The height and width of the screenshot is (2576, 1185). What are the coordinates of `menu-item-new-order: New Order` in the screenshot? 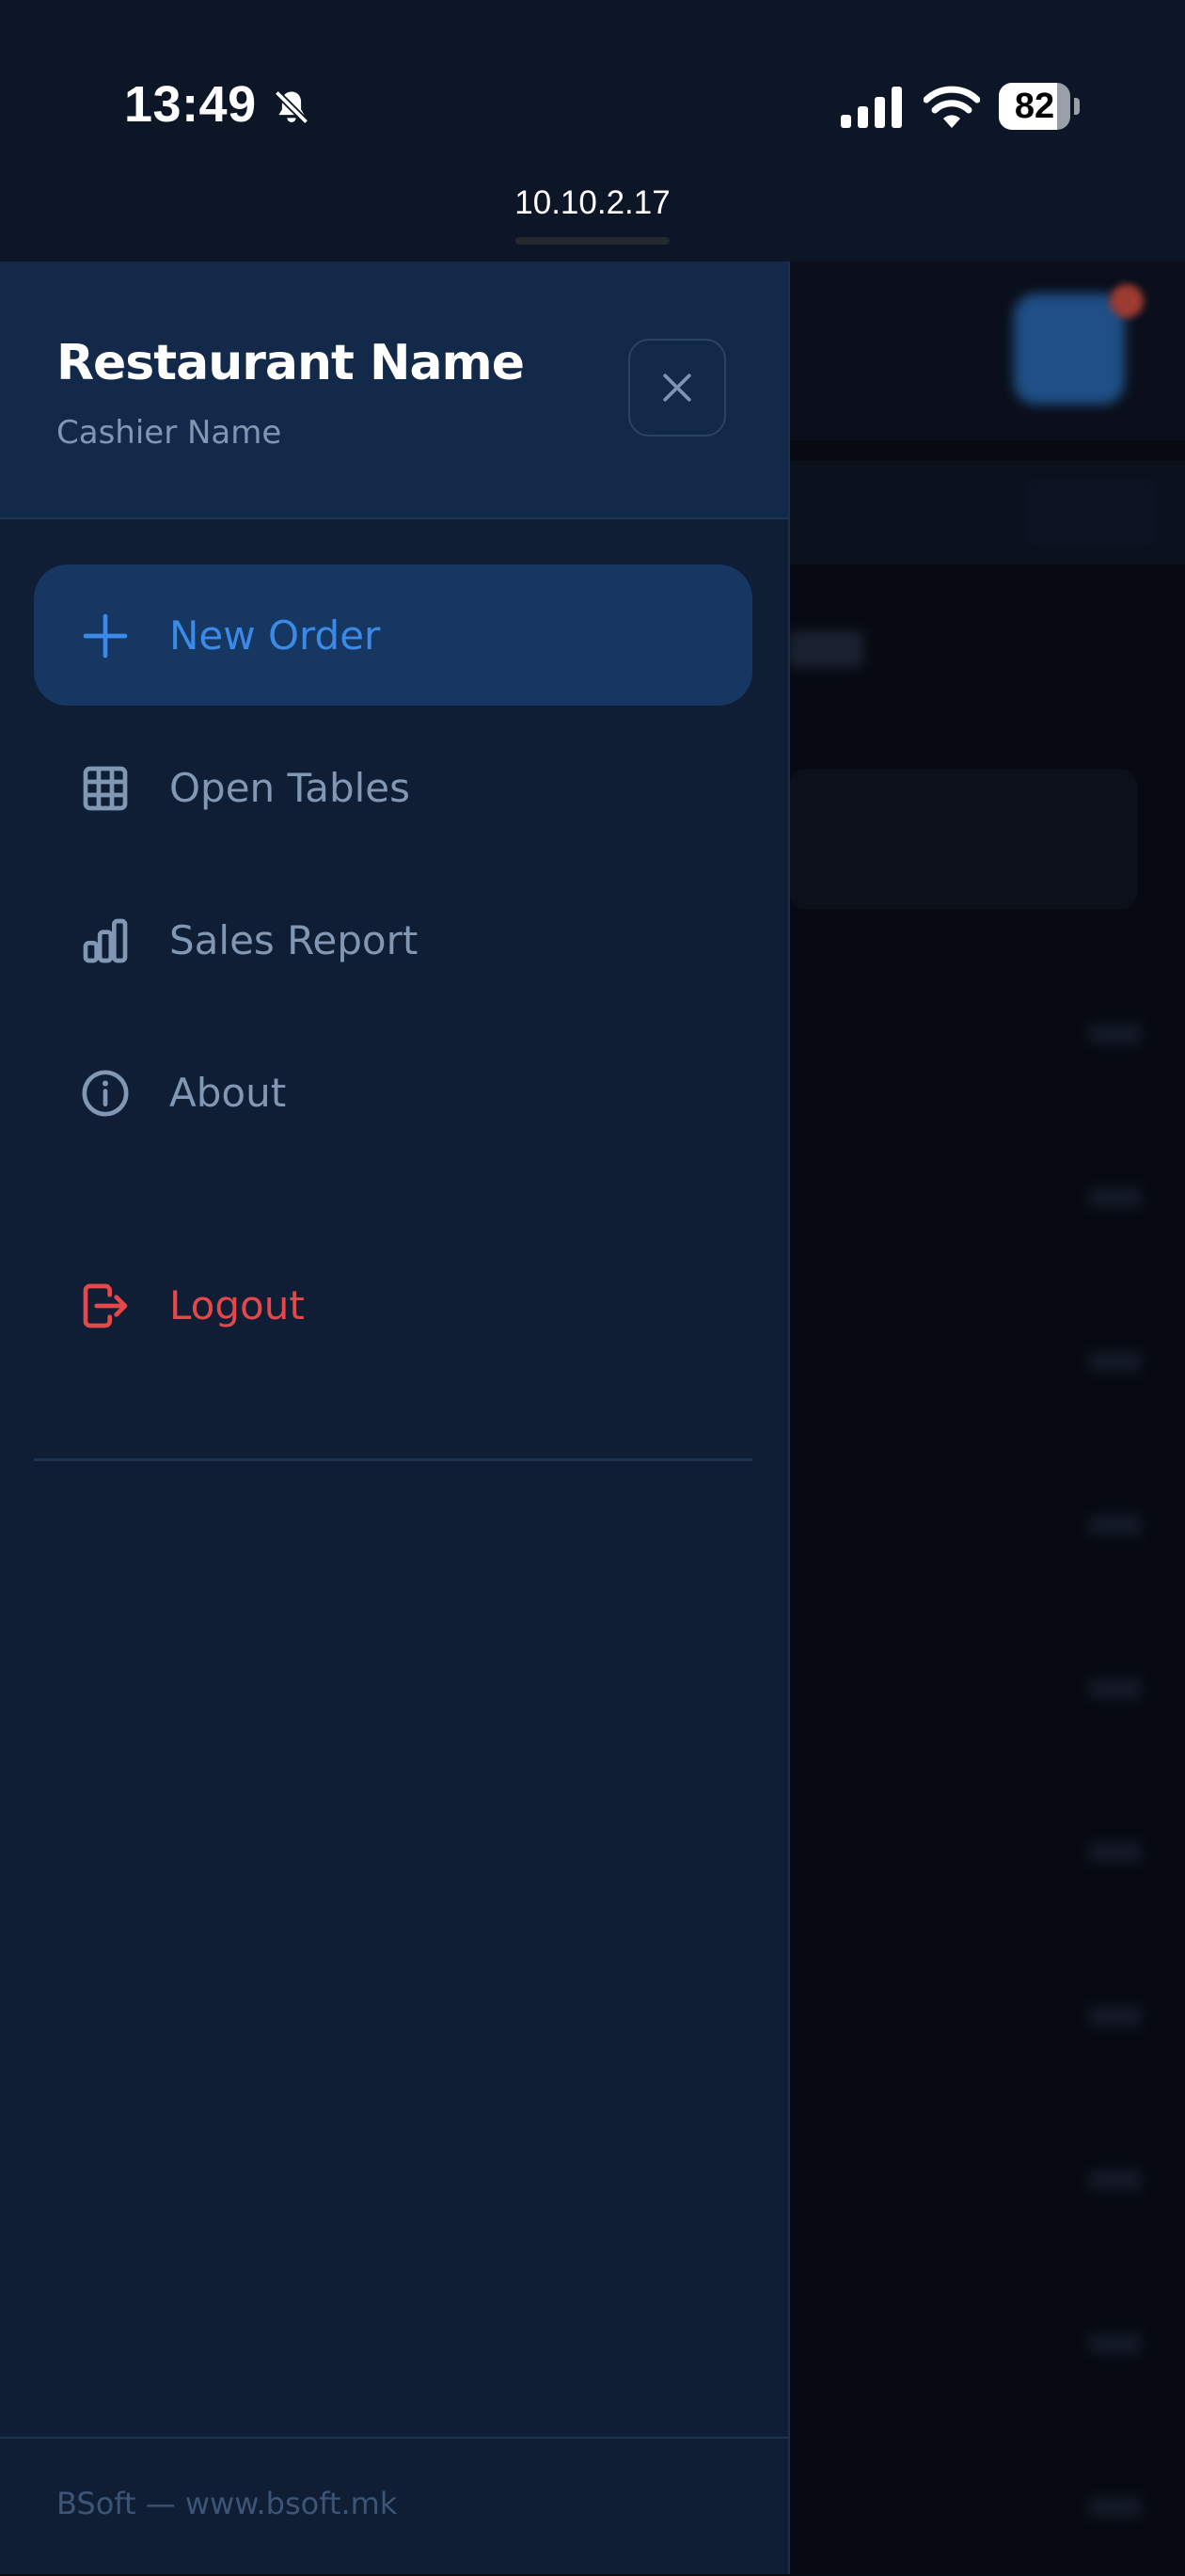 It's located at (393, 635).